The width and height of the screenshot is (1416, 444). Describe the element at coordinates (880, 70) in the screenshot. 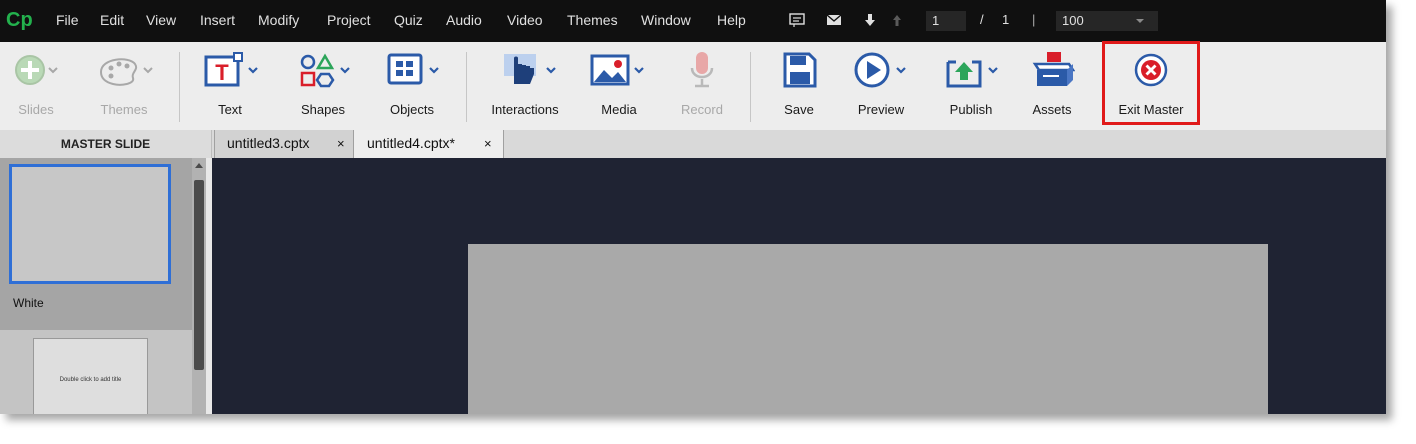

I see `play-icon` at that location.